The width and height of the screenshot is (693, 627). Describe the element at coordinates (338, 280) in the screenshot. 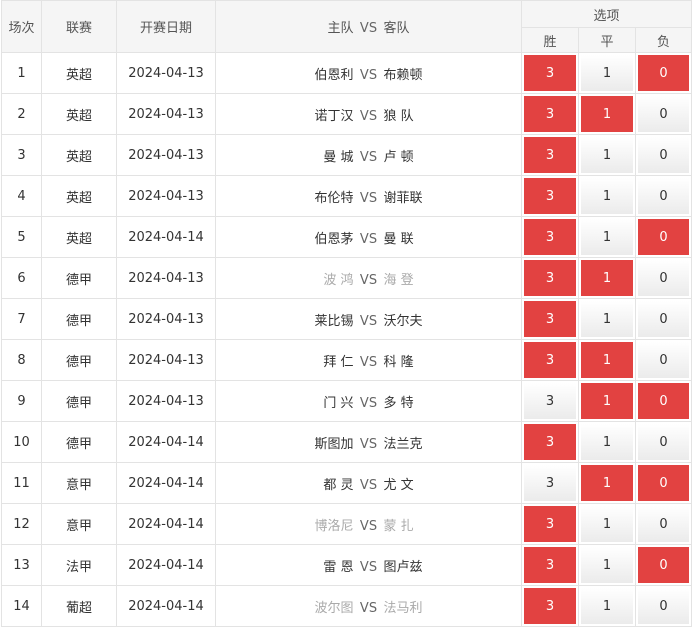

I see `home-team: 波 鸿` at that location.